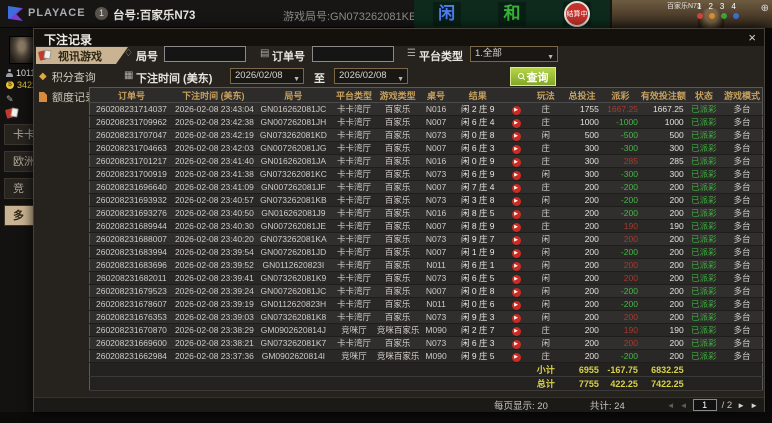 This screenshot has height=423, width=772. What do you see at coordinates (620, 109) in the screenshot?
I see `cell-payout: 1667.25` at bounding box center [620, 109].